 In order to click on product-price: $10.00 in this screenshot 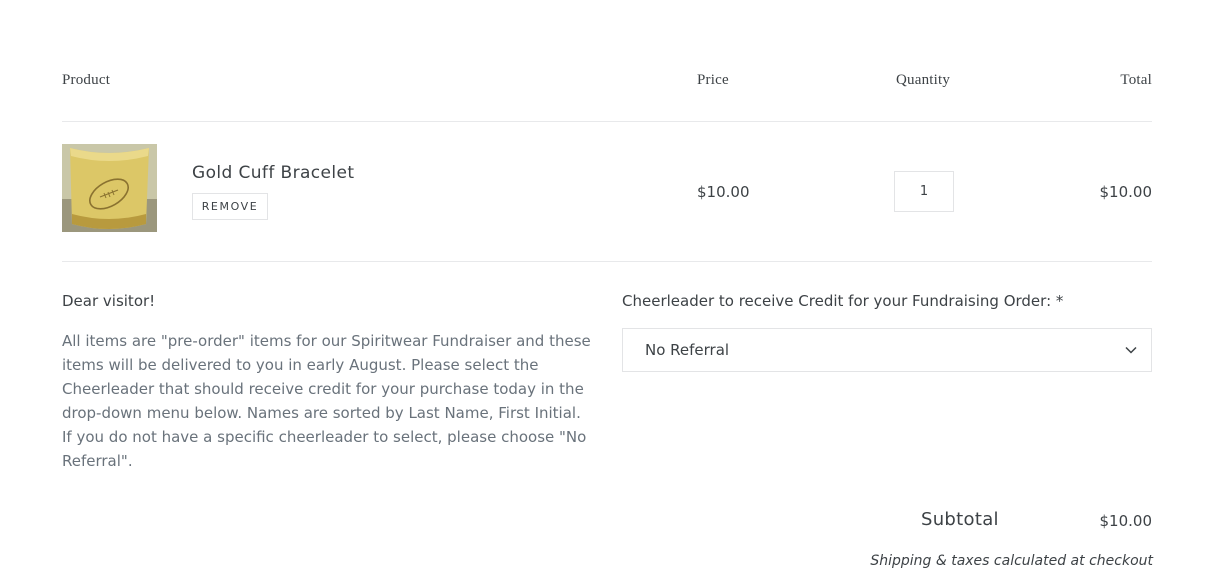, I will do `click(723, 192)`.